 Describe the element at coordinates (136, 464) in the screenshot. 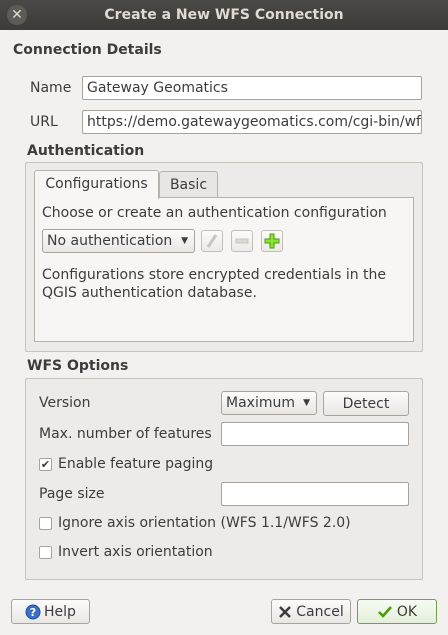

I see `paging-label: Enable feature paging` at that location.